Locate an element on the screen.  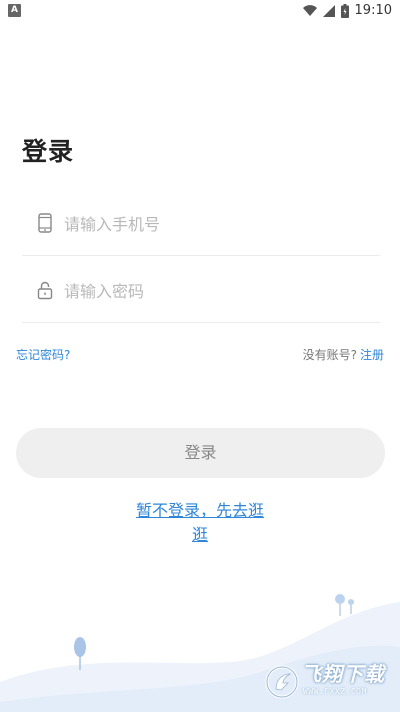
phone-icon is located at coordinates (45, 223).